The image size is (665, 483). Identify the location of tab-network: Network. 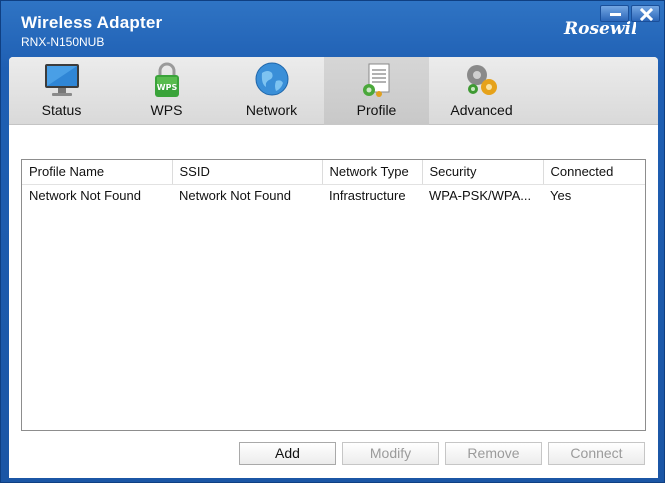
(271, 91).